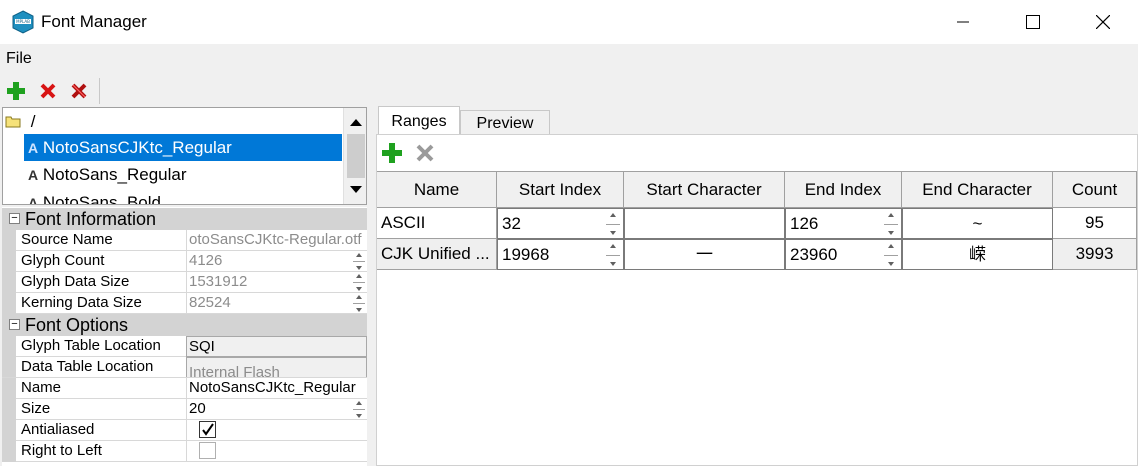 Image resolution: width=1138 pixels, height=466 pixels. What do you see at coordinates (75, 281) in the screenshot?
I see `prop-name: Glyph Data Size` at bounding box center [75, 281].